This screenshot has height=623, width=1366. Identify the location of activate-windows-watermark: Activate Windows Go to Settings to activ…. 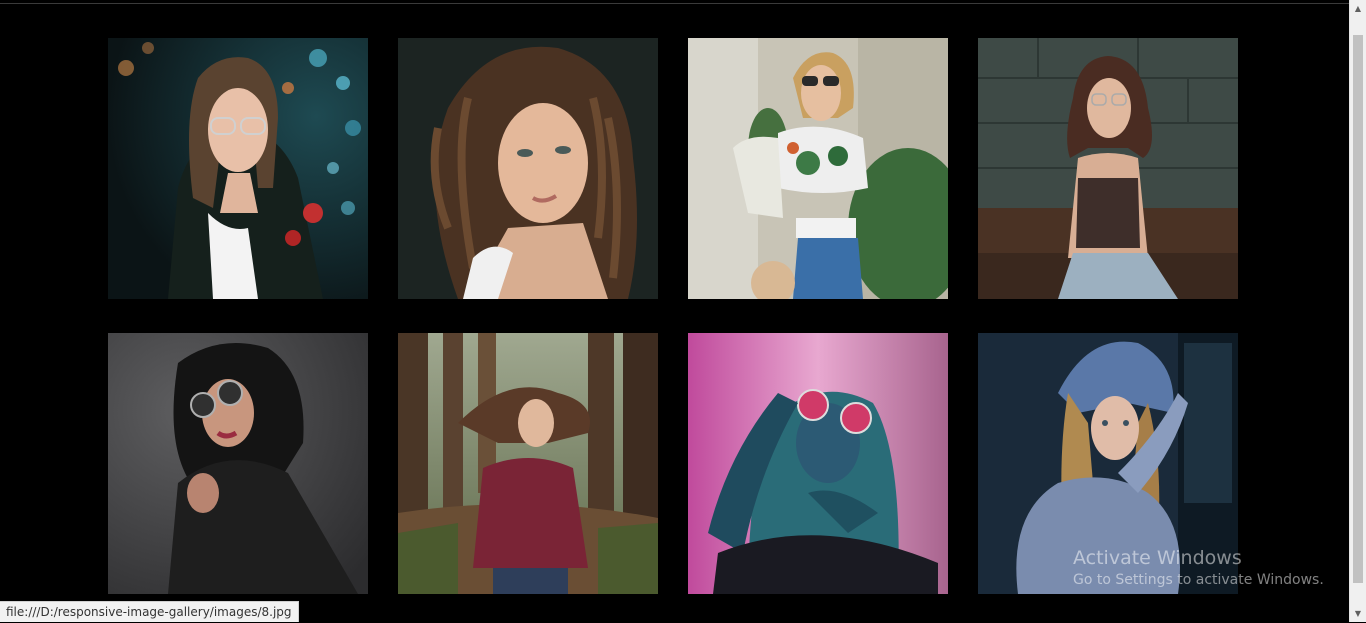
(1198, 568).